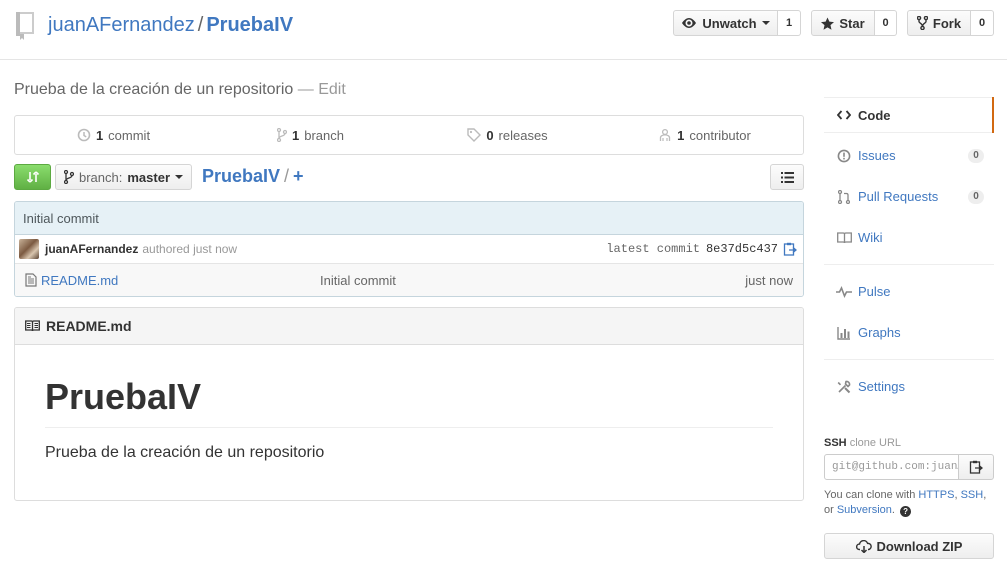 The height and width of the screenshot is (564, 1007). I want to click on organization-icon, so click(665, 134).